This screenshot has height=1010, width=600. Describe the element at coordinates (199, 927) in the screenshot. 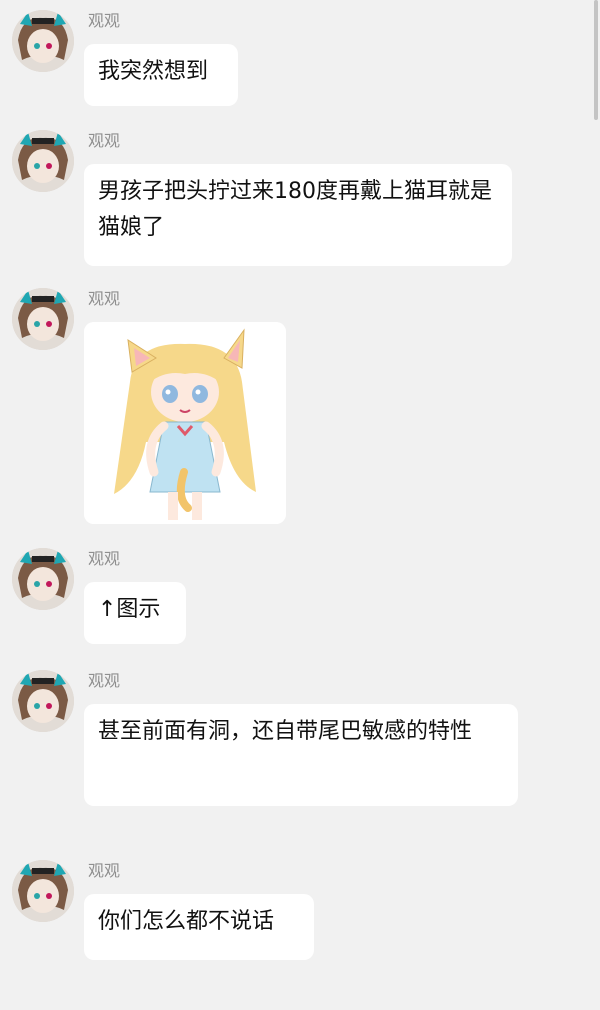

I see `message-bubble: 你们怎么都不说话` at that location.